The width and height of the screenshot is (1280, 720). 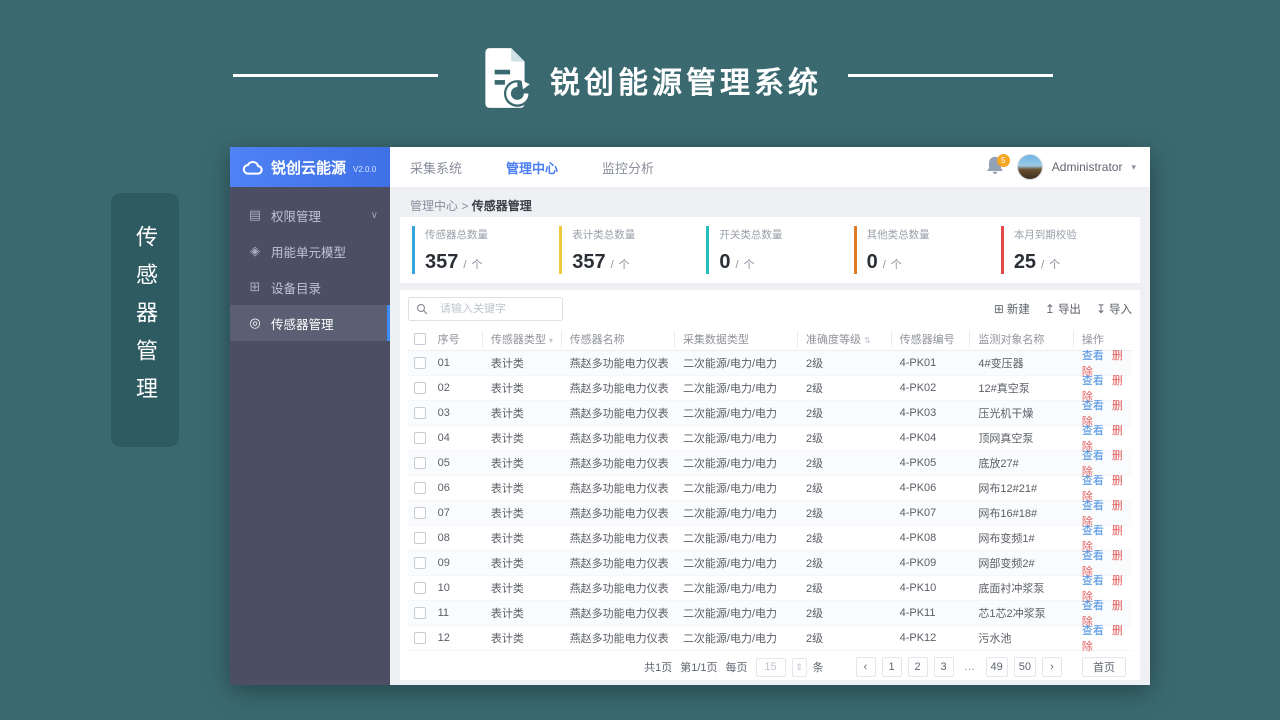 I want to click on sort-icon: ⇅, so click(x=867, y=340).